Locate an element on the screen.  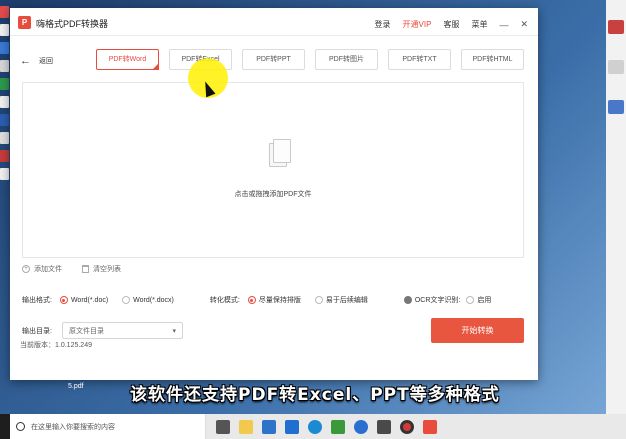
back-arrow-icon: ← is located at coordinates (25, 61).